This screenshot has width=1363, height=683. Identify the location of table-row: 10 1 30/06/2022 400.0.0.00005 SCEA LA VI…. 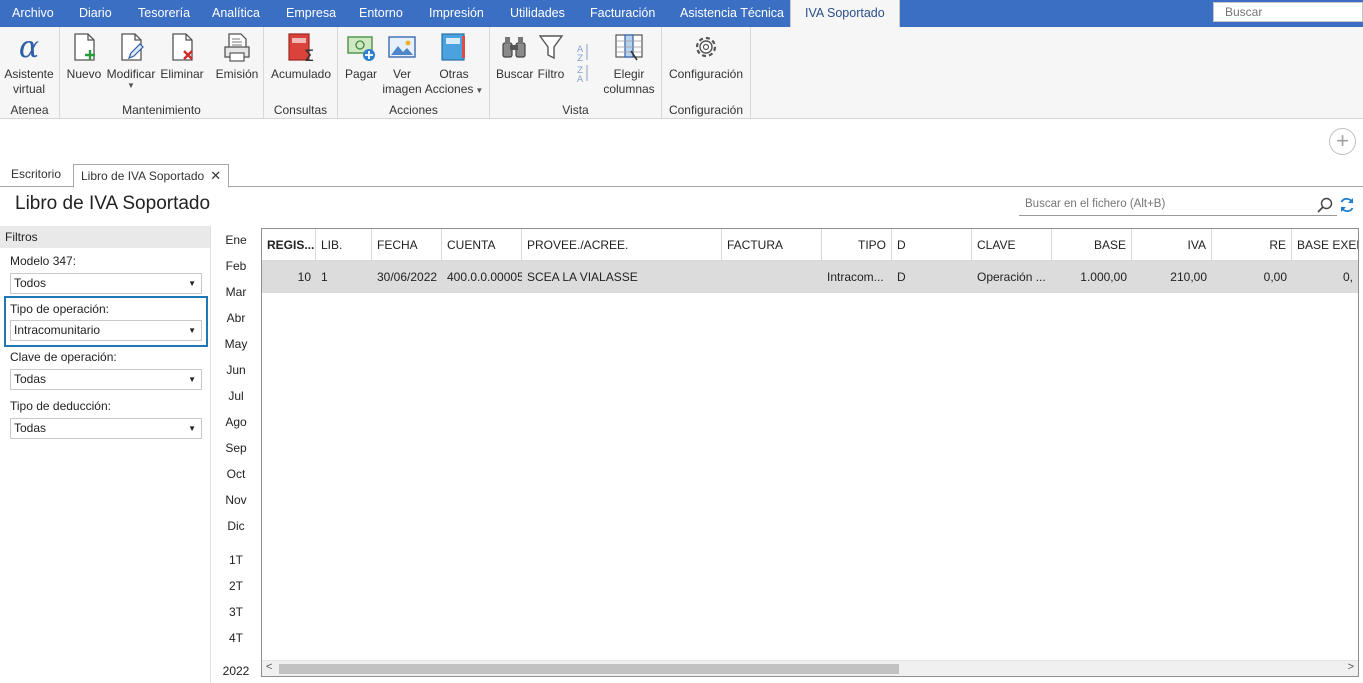
(810, 277).